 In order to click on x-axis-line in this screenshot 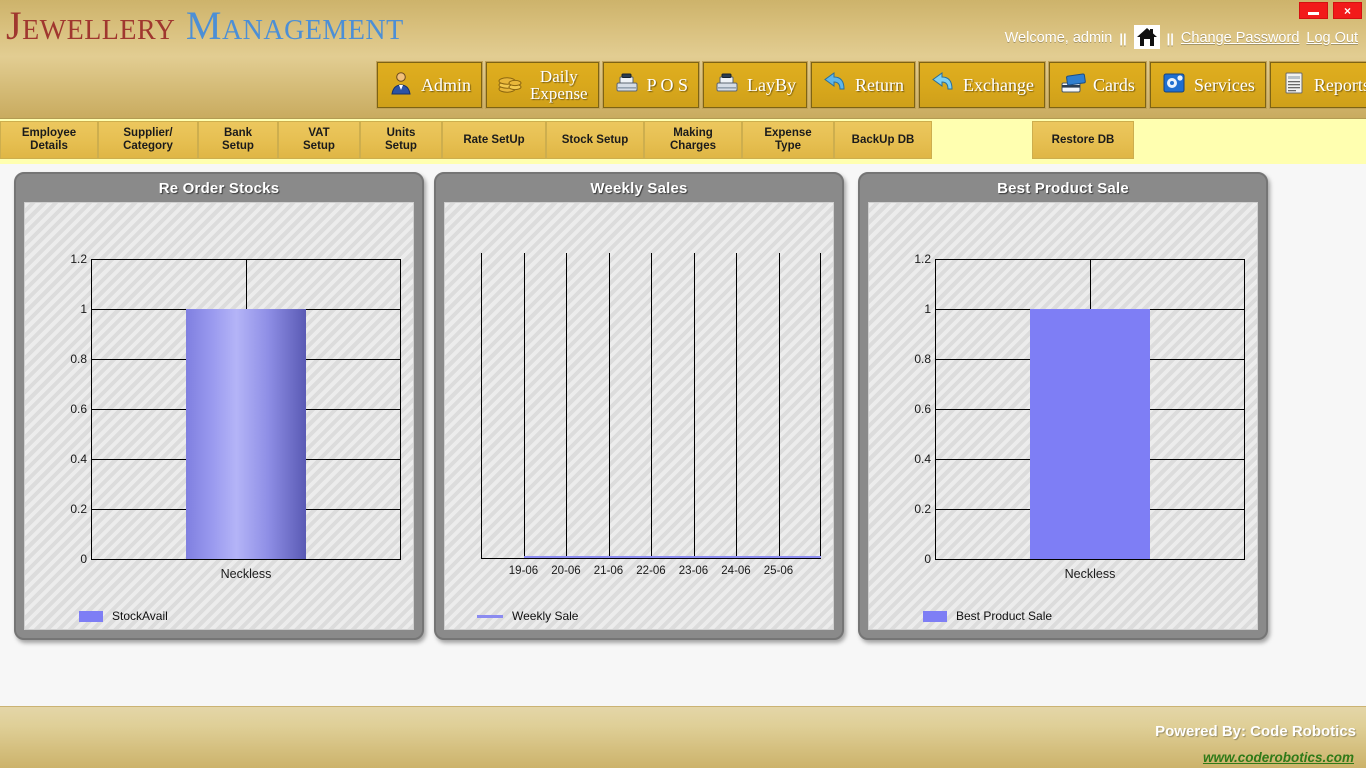, I will do `click(651, 558)`.